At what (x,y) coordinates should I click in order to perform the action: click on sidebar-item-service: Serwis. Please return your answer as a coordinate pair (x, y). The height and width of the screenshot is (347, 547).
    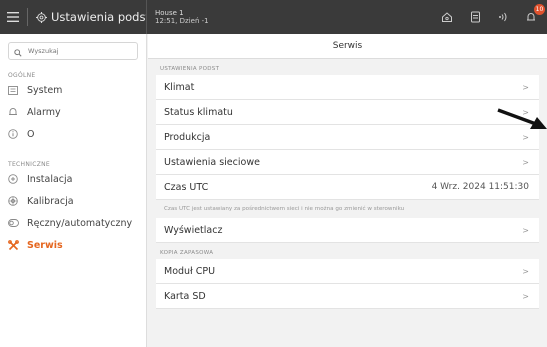
    Looking at the image, I should click on (73, 245).